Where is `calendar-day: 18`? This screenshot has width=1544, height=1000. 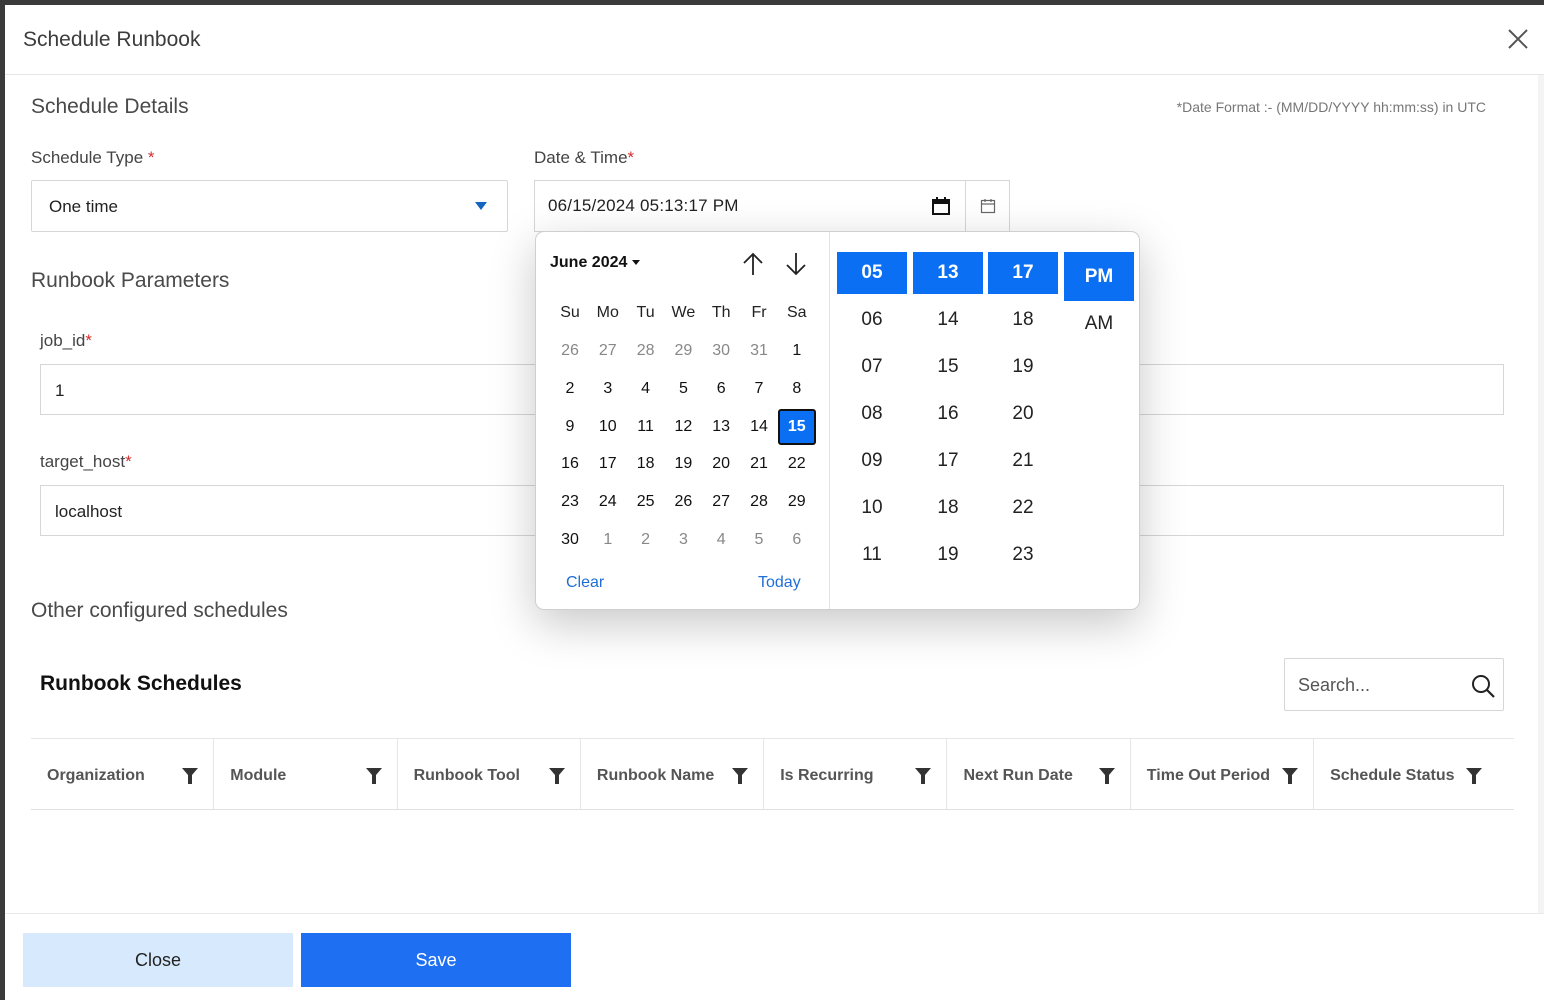 calendar-day: 18 is located at coordinates (646, 464).